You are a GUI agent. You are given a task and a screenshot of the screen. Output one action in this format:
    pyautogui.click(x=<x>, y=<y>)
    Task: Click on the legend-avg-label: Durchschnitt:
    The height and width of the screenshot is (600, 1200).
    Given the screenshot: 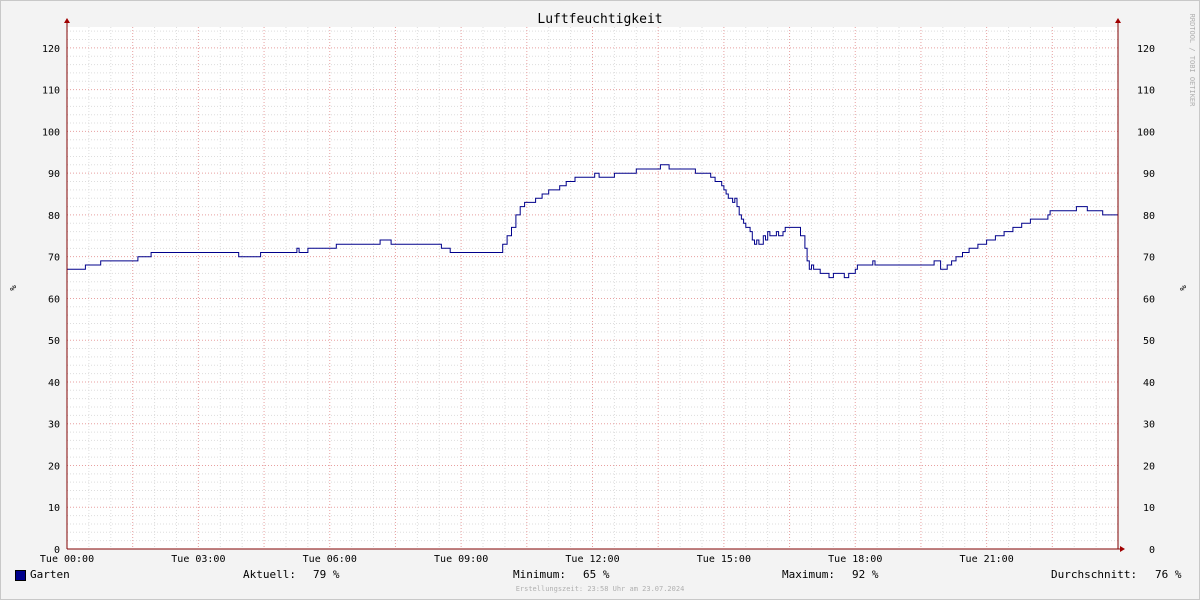 What is the action you would take?
    pyautogui.click(x=1094, y=574)
    